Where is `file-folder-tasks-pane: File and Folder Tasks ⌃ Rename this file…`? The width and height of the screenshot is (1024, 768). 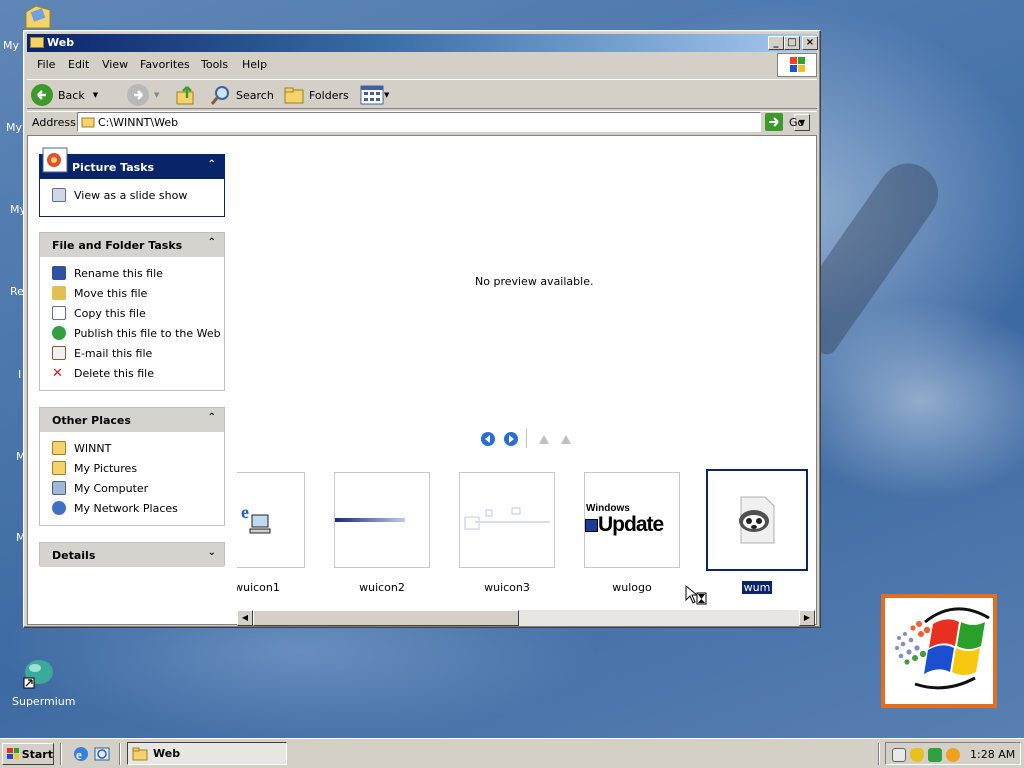
file-folder-tasks-pane: File and Folder Tasks ⌃ Rename this file… is located at coordinates (132, 311).